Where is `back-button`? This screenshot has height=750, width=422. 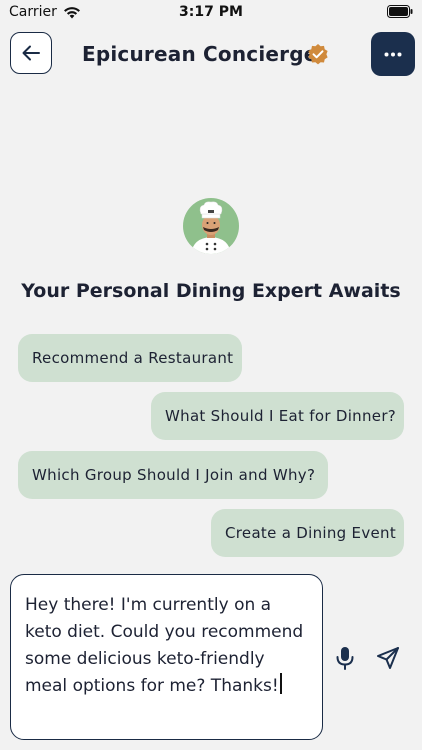 back-button is located at coordinates (31, 53).